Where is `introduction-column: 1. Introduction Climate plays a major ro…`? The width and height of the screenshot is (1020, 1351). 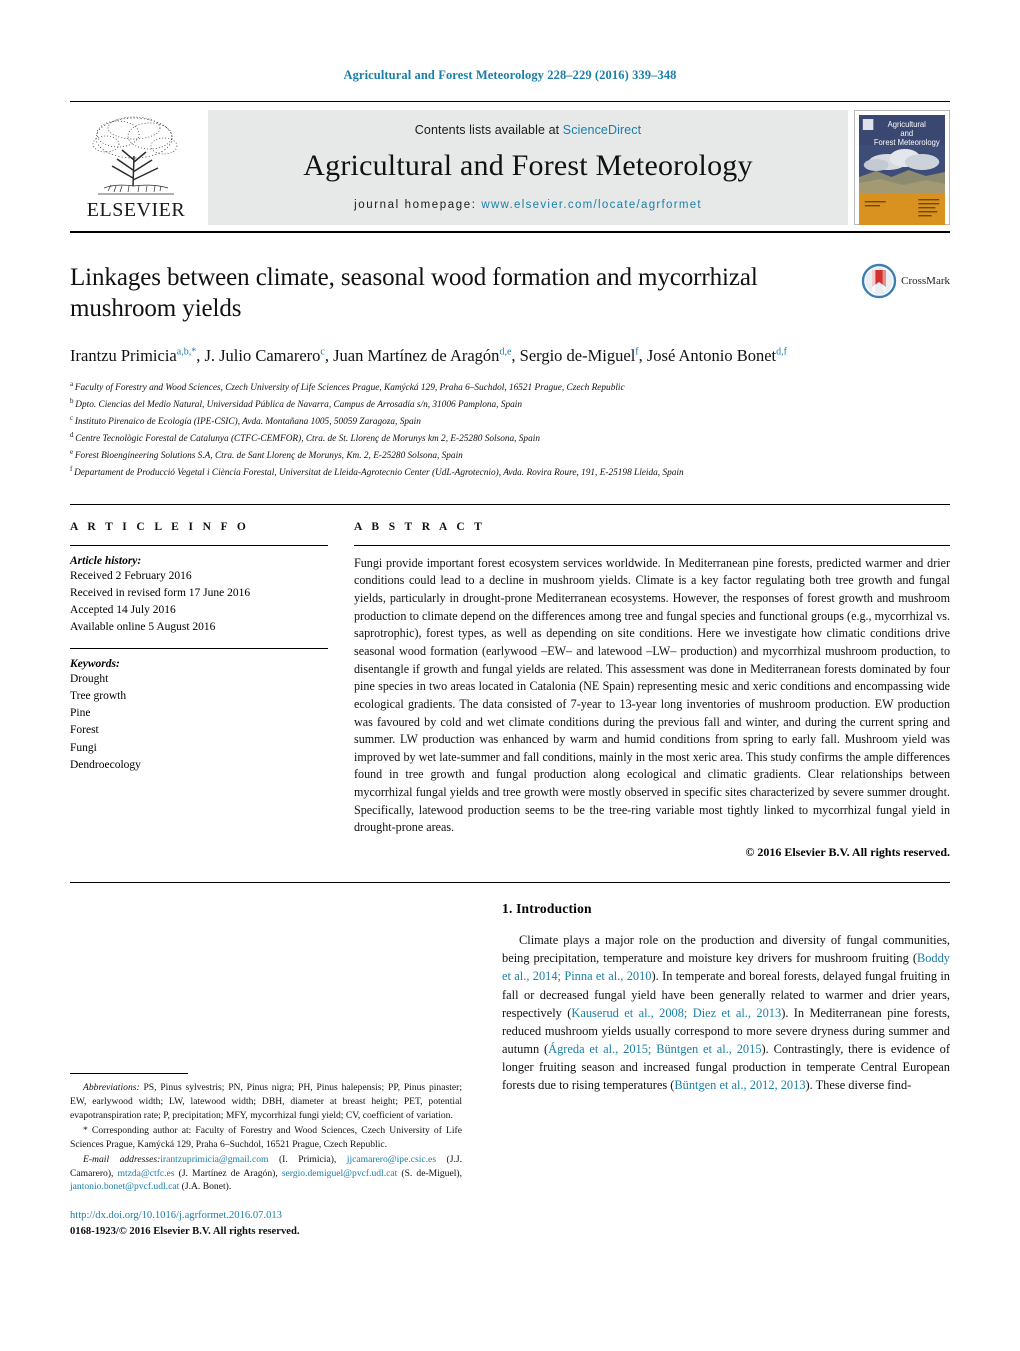 introduction-column: 1. Introduction Climate plays a major ro… is located at coordinates (717, 1057).